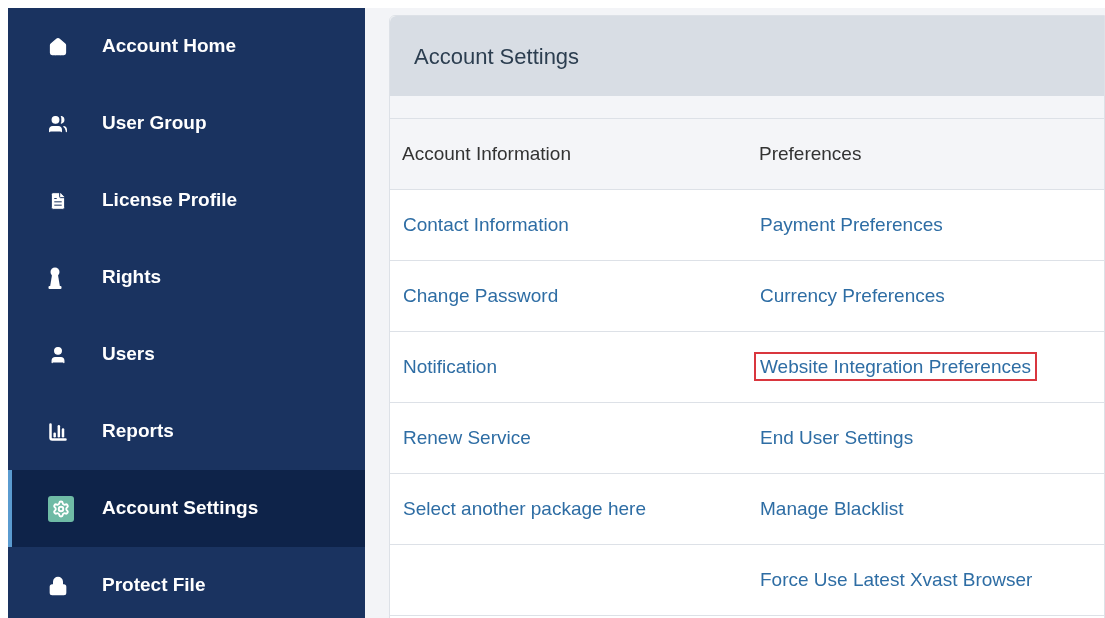 The height and width of the screenshot is (618, 1105). What do you see at coordinates (186, 508) in the screenshot?
I see `sidebar-item: Account Settings` at bounding box center [186, 508].